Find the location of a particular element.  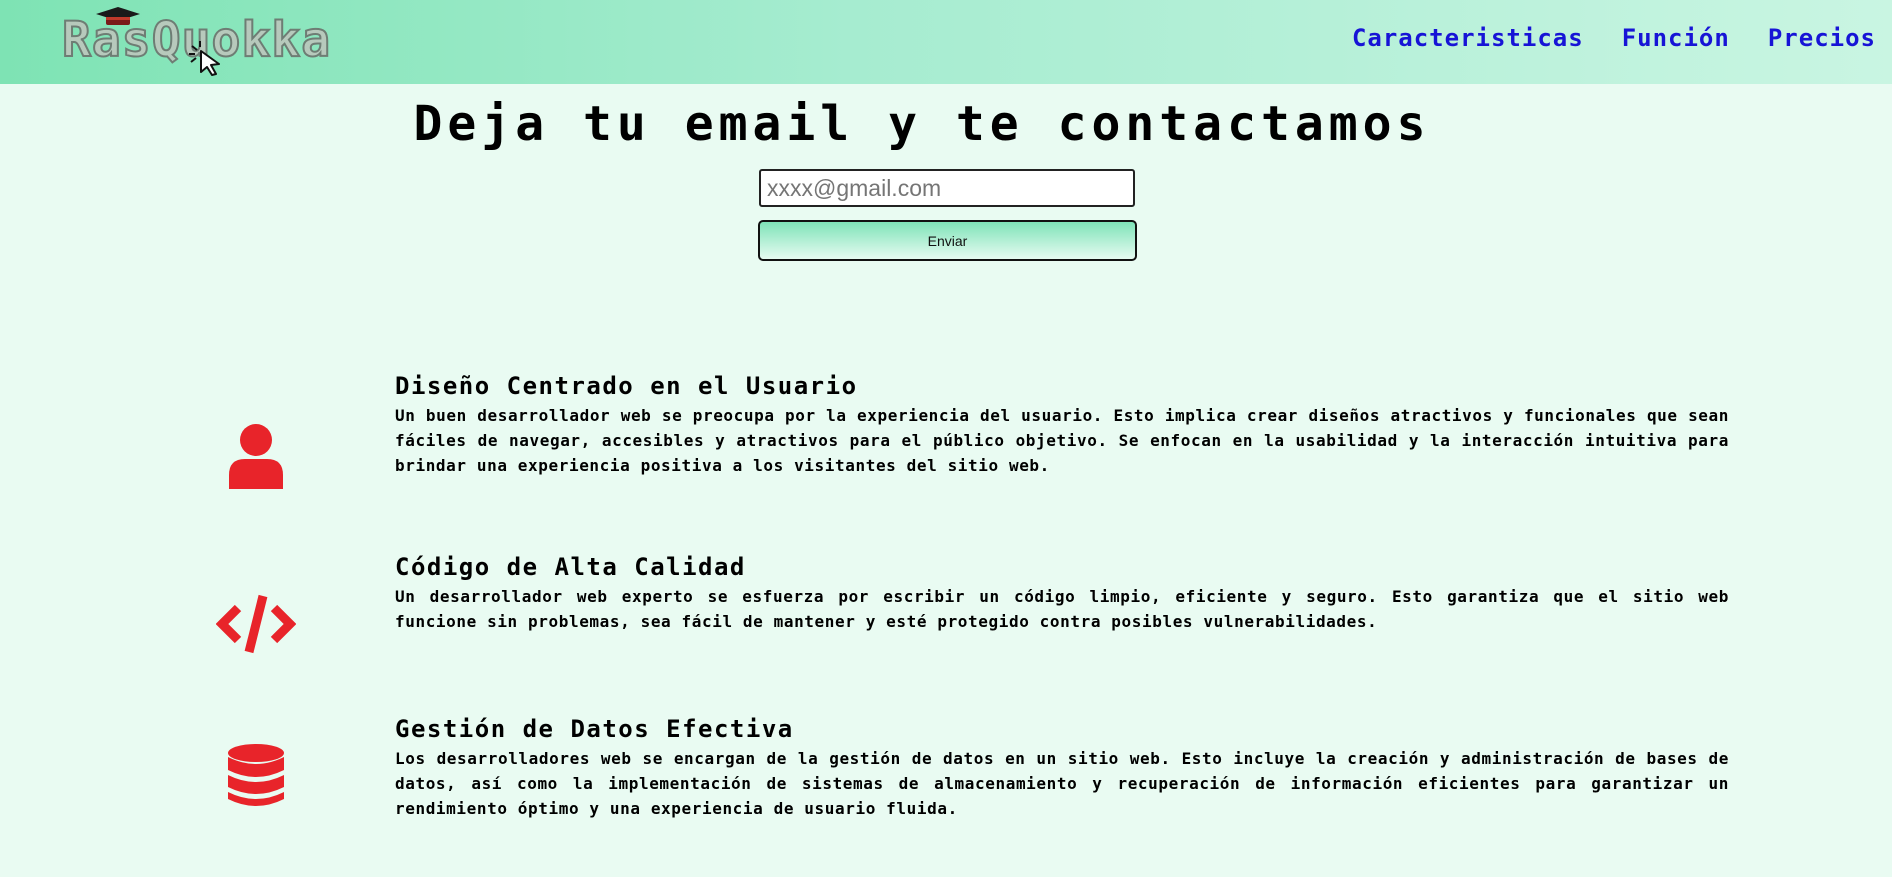

email-field is located at coordinates (947, 188).